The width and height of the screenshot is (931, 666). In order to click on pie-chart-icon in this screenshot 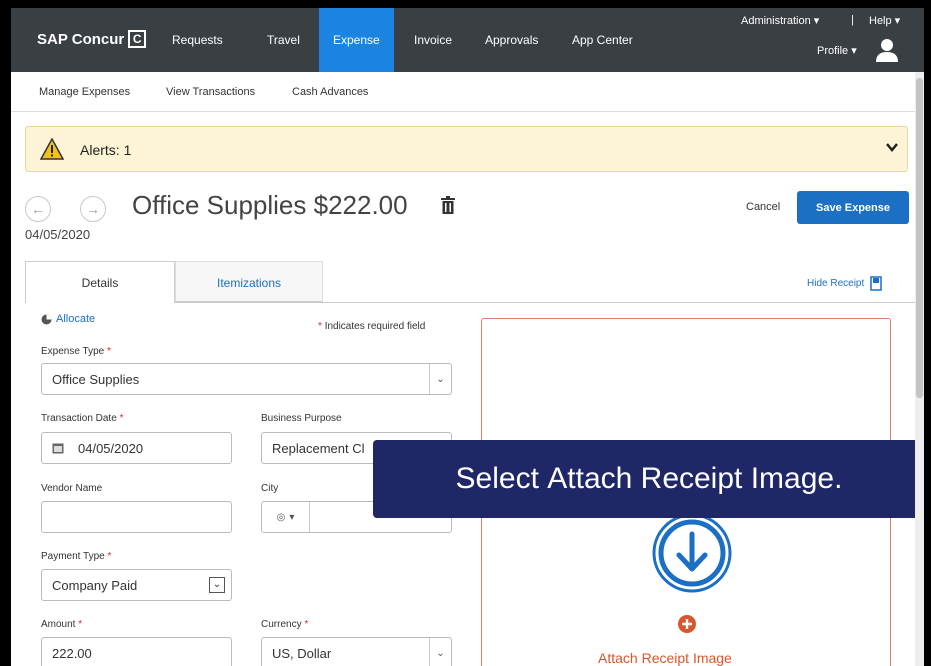, I will do `click(46, 319)`.